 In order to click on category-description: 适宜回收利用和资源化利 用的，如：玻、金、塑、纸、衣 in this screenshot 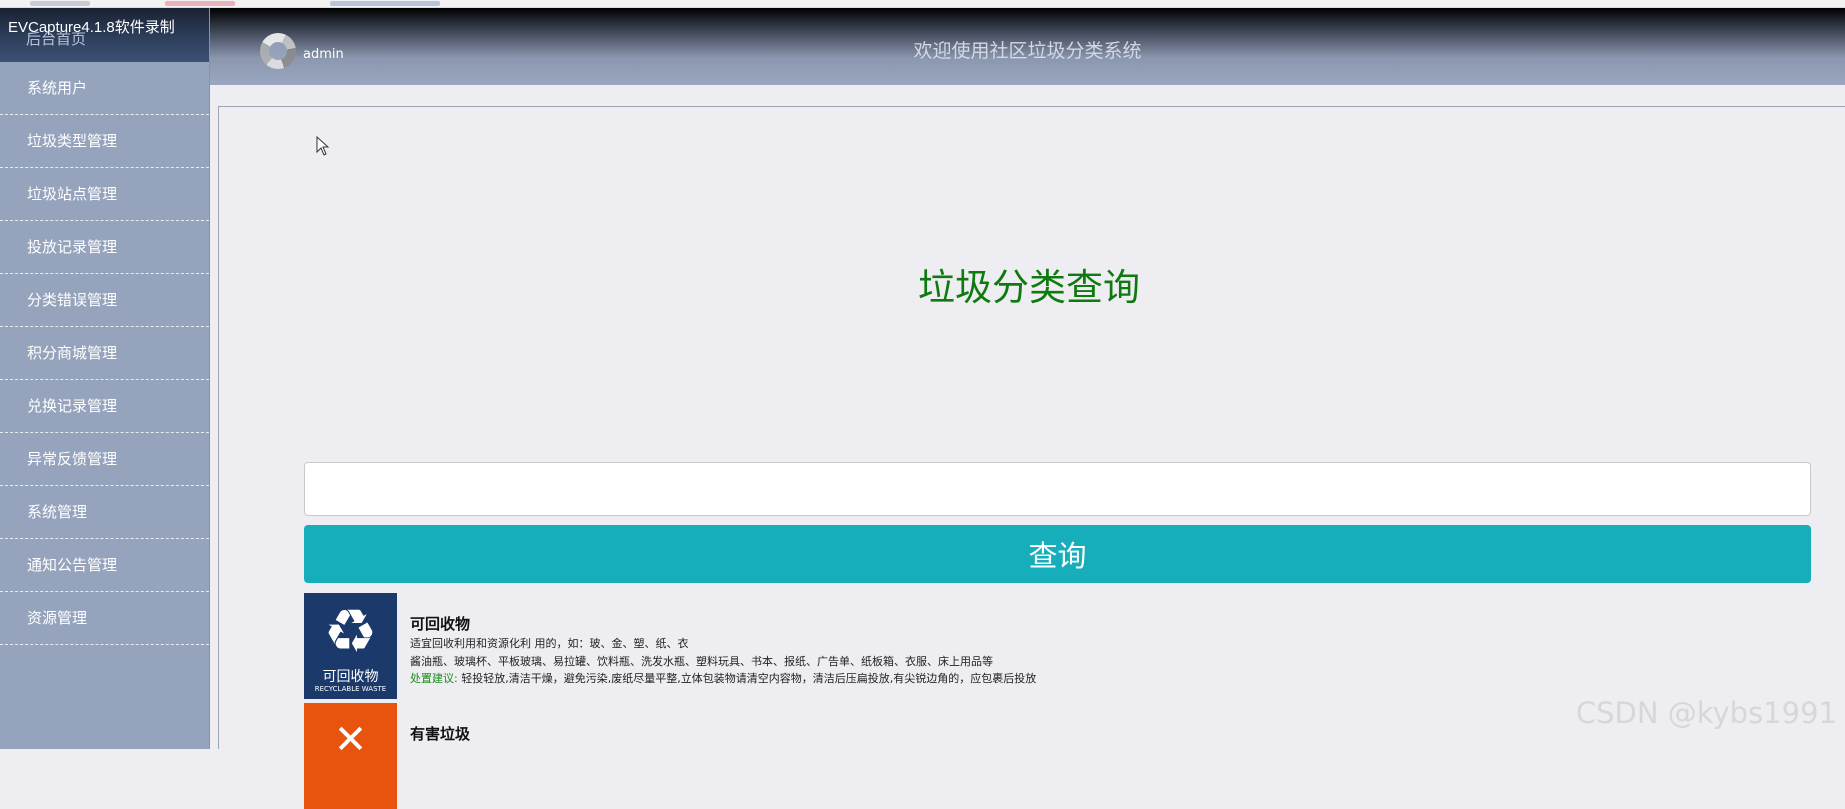, I will do `click(549, 643)`.